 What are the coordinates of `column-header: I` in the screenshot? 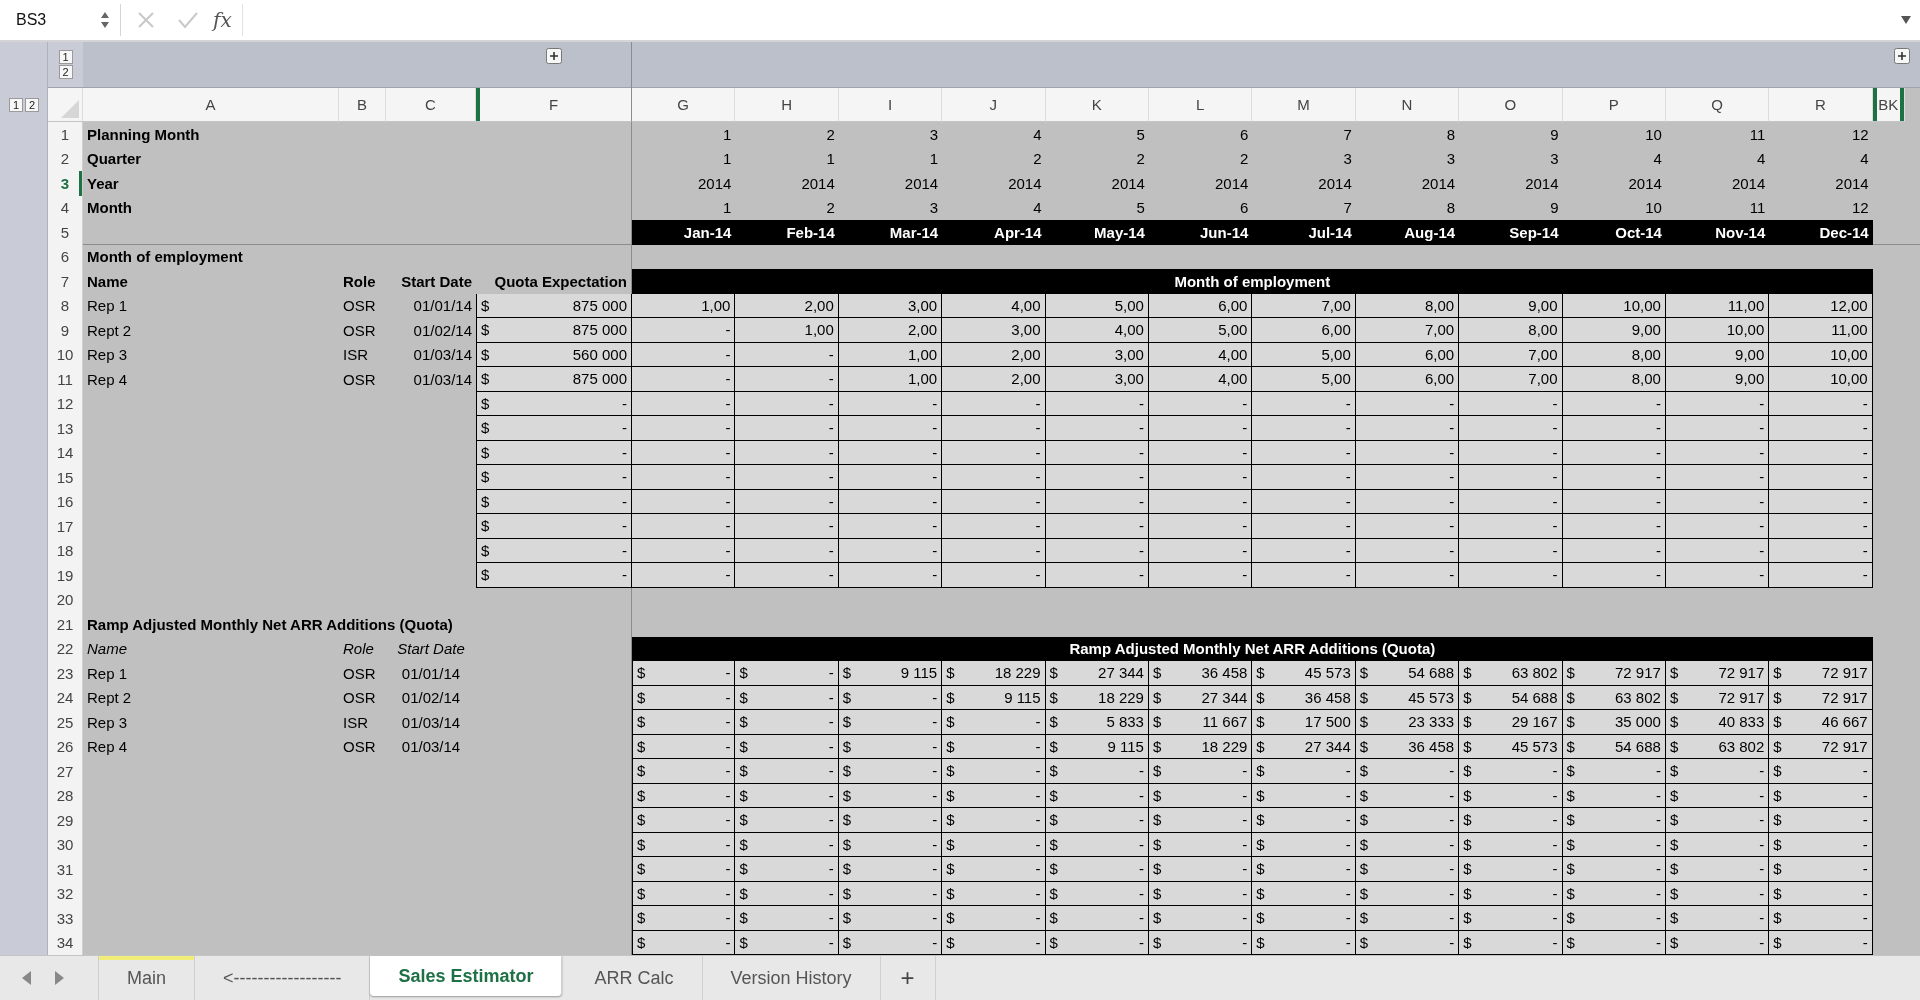 It's located at (890, 105).